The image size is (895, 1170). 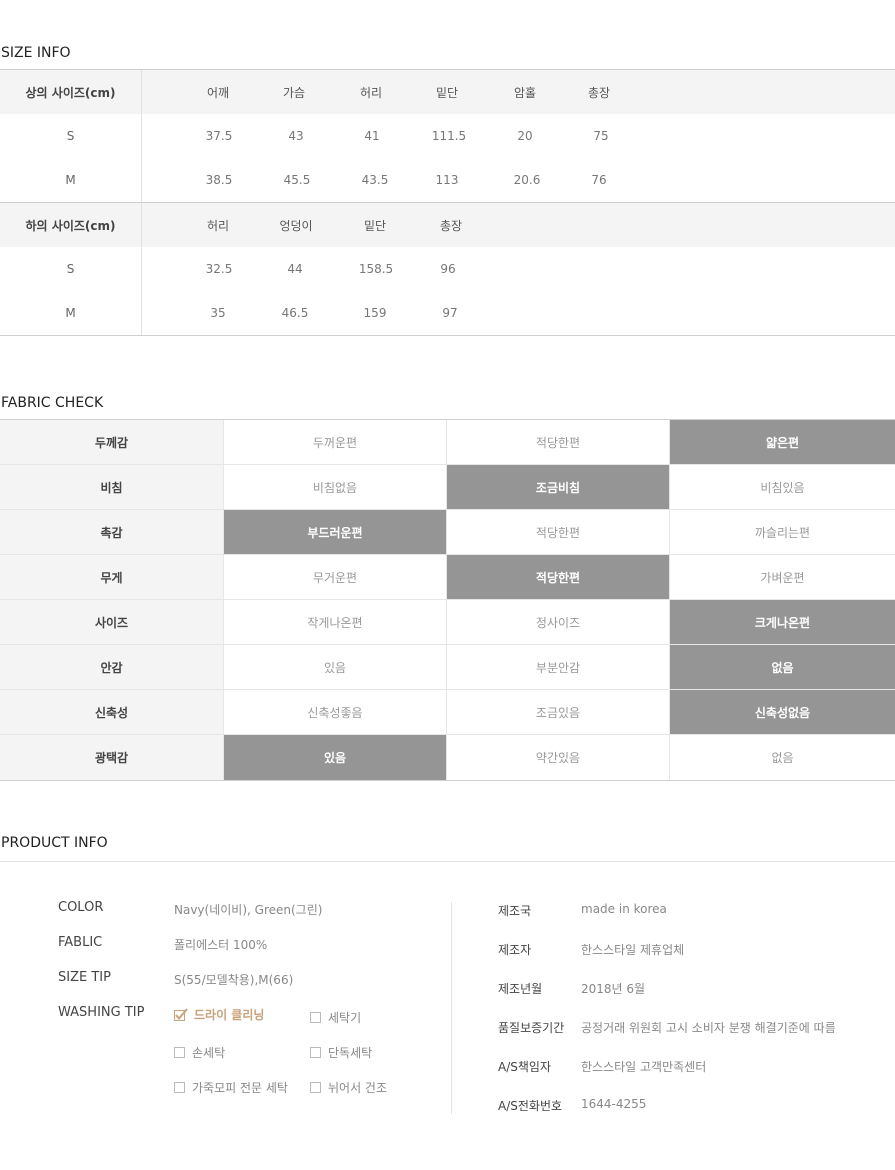 What do you see at coordinates (218, 92) in the screenshot?
I see `top-col-header: 어깨` at bounding box center [218, 92].